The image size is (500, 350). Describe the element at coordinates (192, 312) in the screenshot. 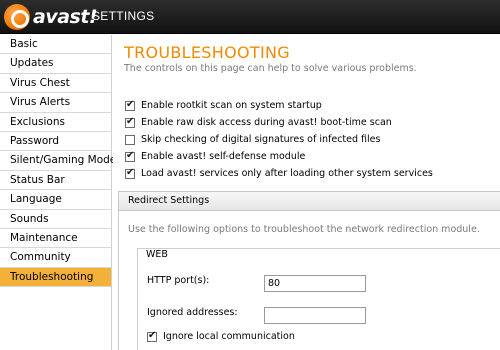

I see `ignored-addresses-label: Ignored addresses:` at that location.